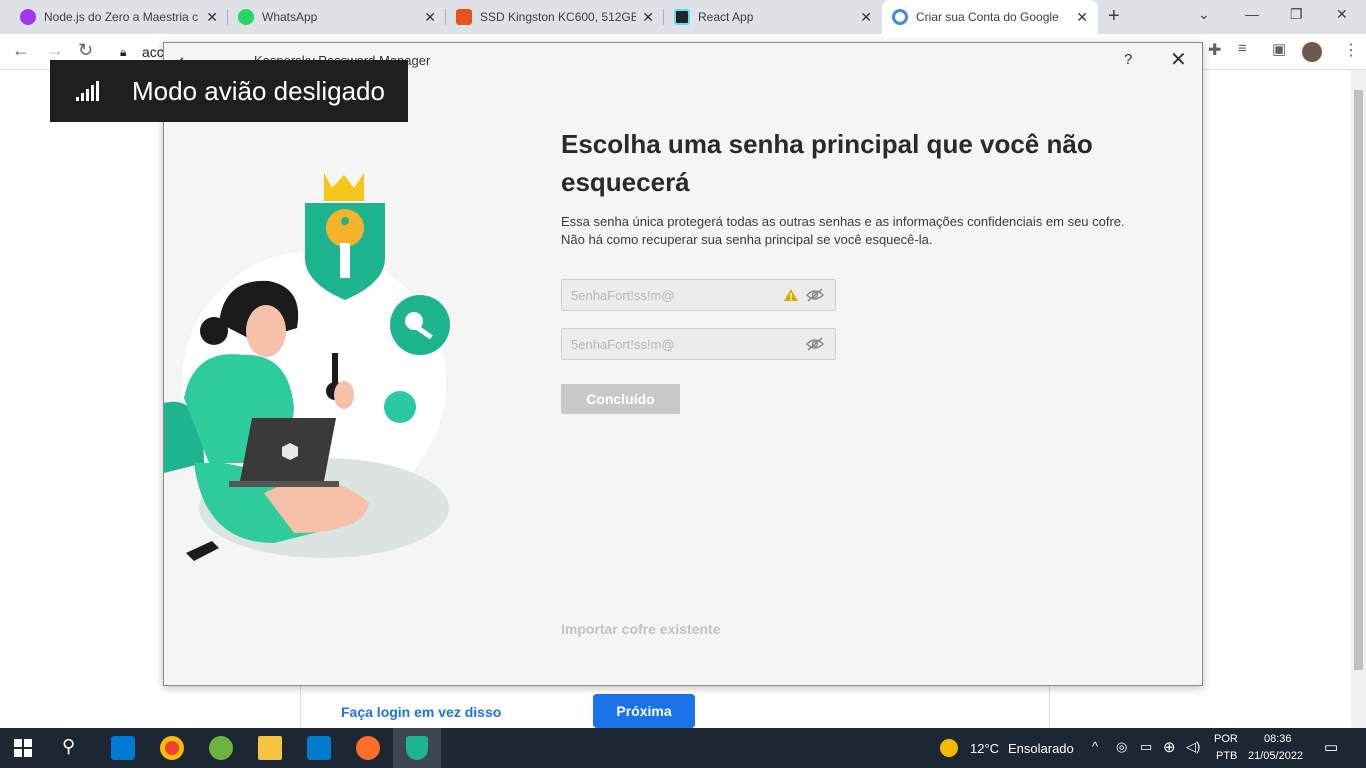 This screenshot has height=768, width=1366. What do you see at coordinates (644, 711) in the screenshot?
I see `next-button: Próxima` at bounding box center [644, 711].